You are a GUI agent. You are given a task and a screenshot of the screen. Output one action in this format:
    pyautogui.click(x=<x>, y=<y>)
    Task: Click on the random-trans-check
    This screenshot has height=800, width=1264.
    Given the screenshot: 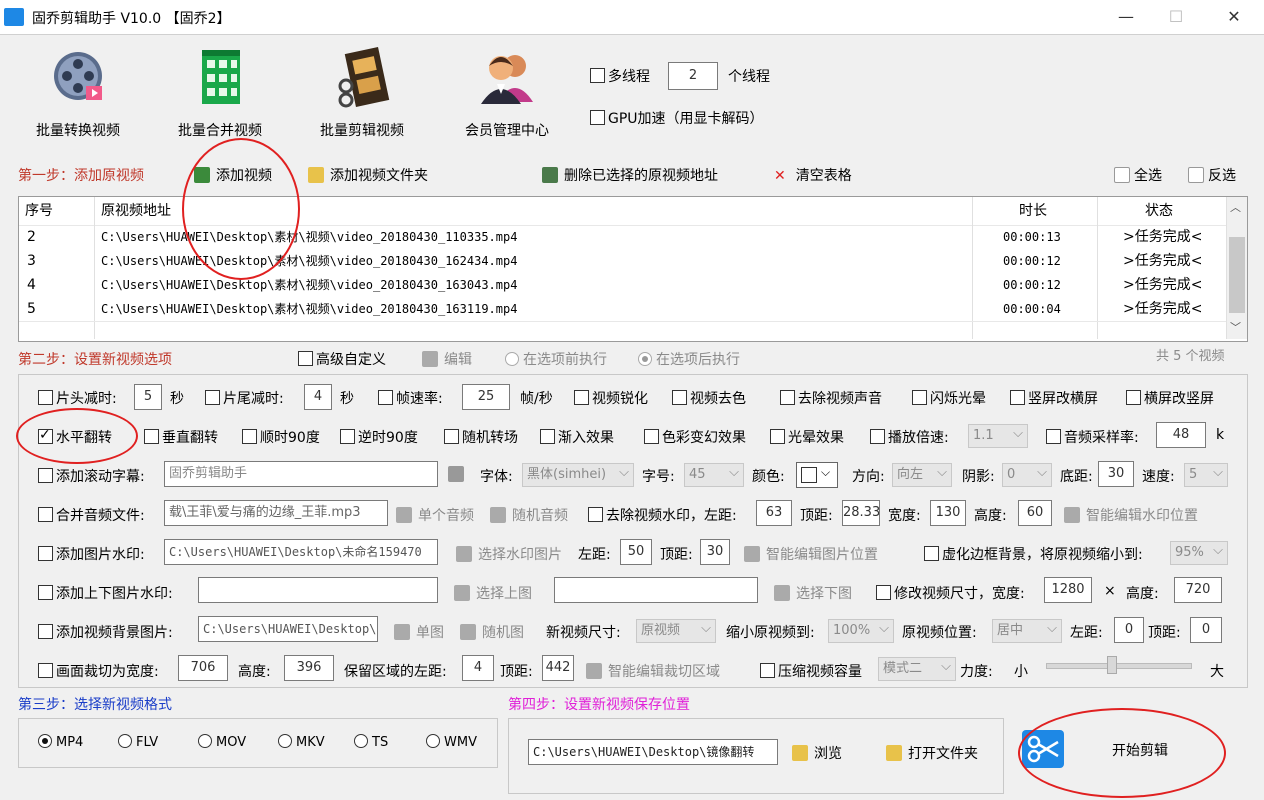 What is the action you would take?
    pyautogui.click(x=451, y=436)
    